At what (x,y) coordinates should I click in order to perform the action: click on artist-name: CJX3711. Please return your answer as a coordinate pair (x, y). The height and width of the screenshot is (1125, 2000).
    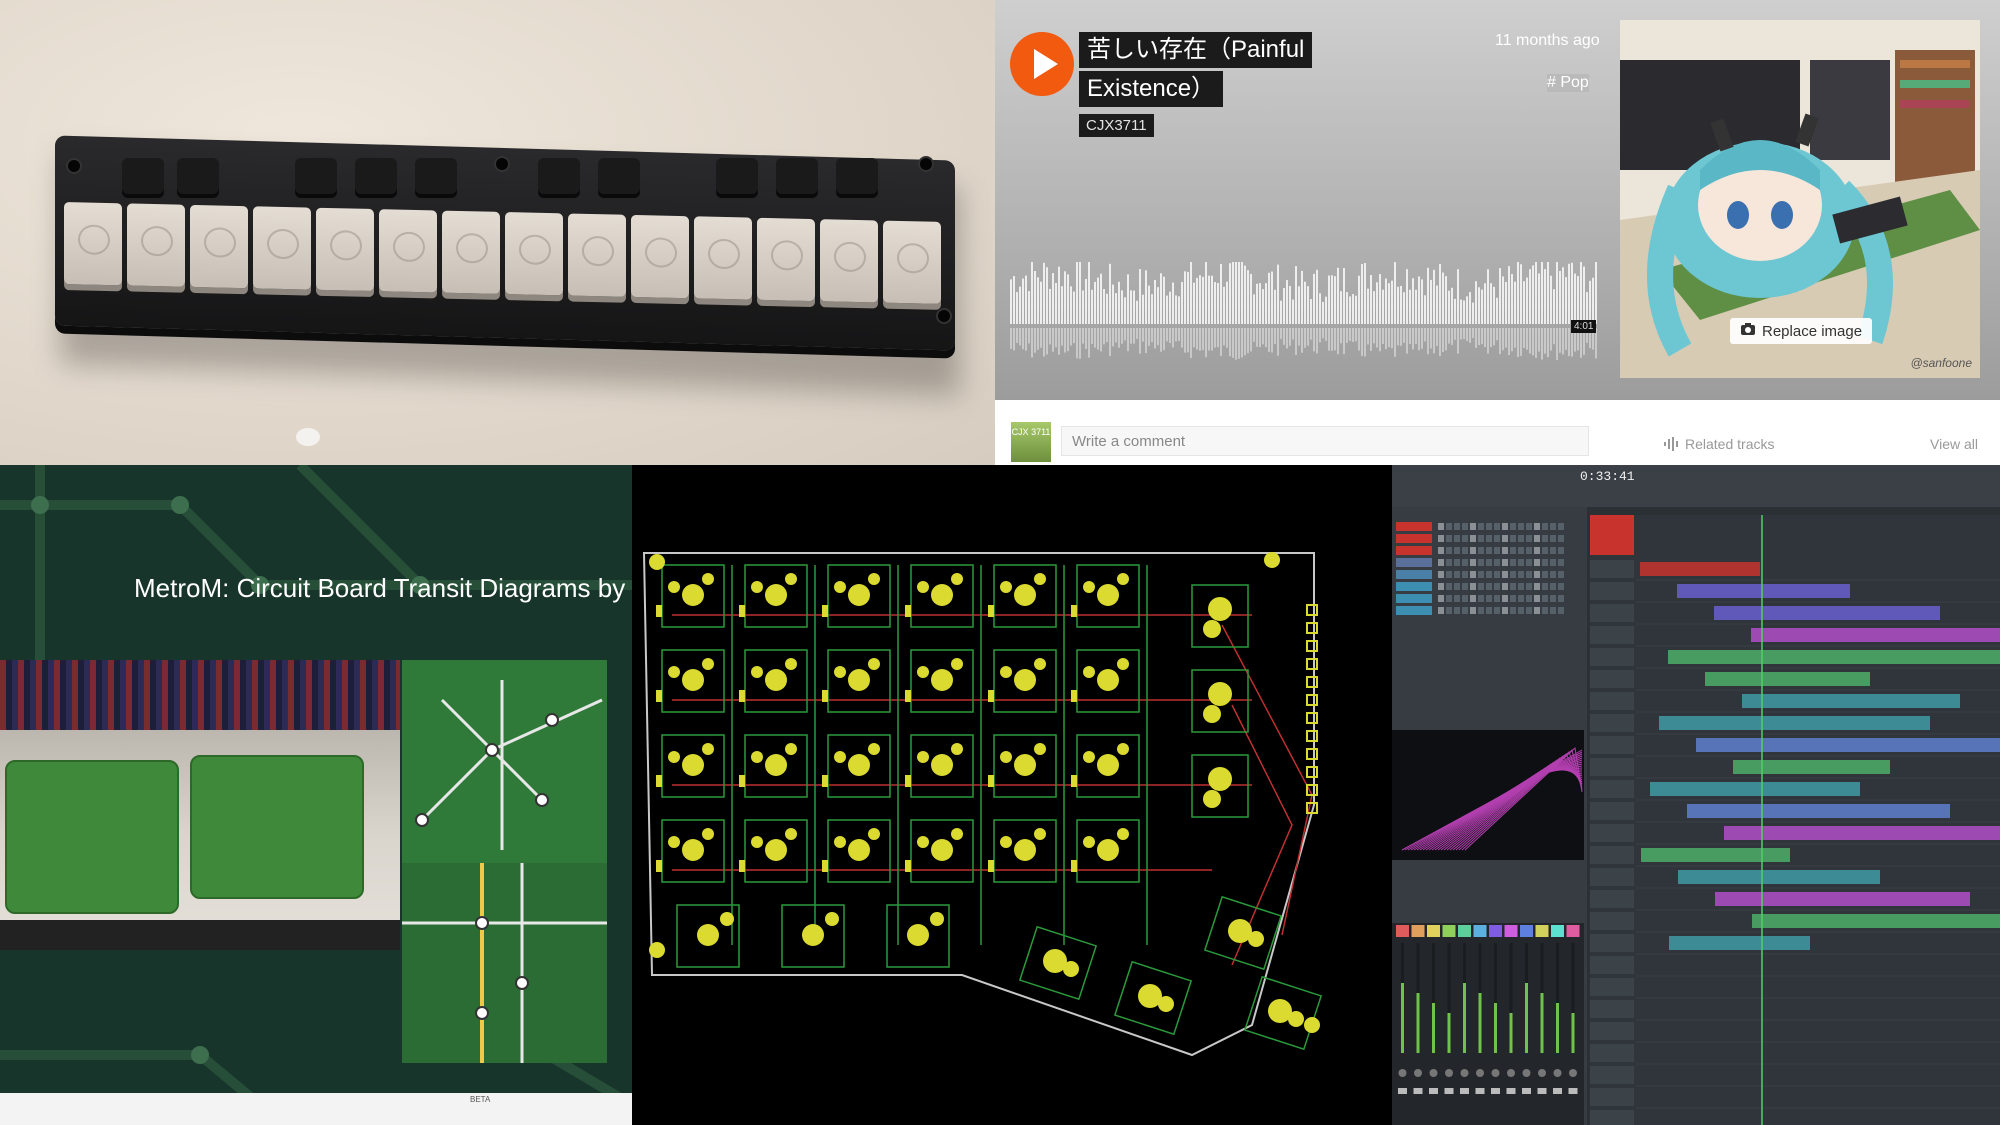
    Looking at the image, I should click on (1116, 125).